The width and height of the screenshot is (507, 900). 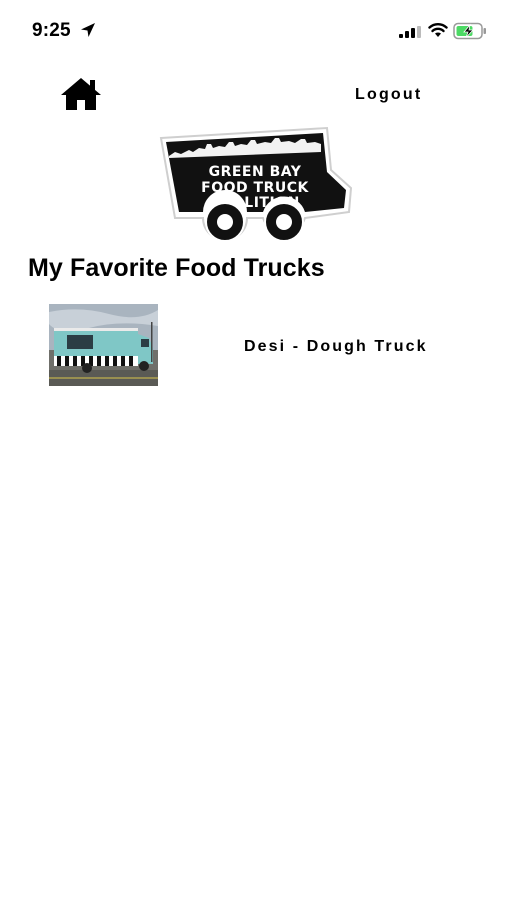 I want to click on favorite-truck-item: Desi - Dough Truck, so click(x=259, y=346).